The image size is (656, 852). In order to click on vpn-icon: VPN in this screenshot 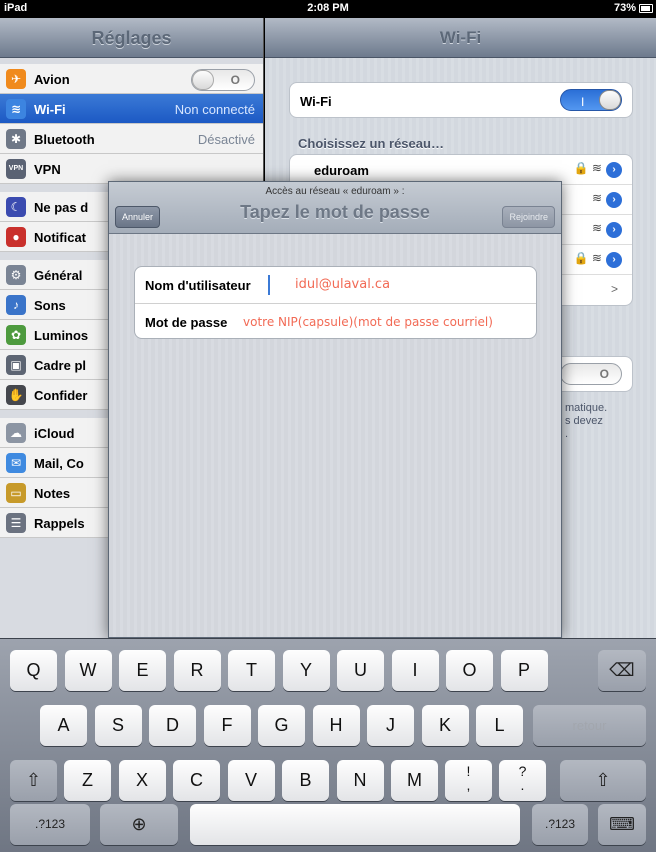, I will do `click(16, 169)`.